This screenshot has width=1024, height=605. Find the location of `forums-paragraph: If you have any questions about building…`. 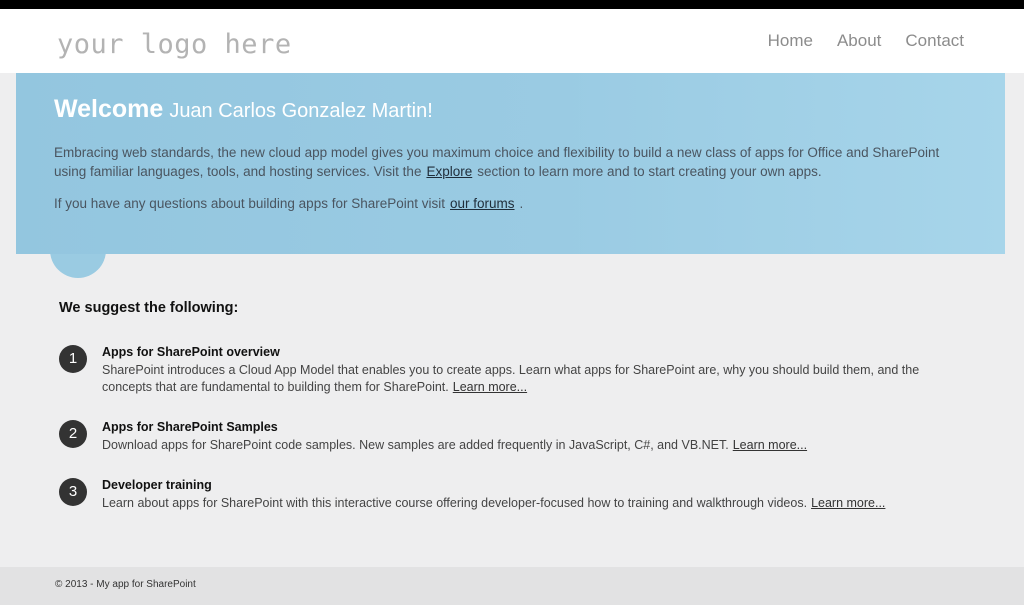

forums-paragraph: If you have any questions about building… is located at coordinates (504, 203).